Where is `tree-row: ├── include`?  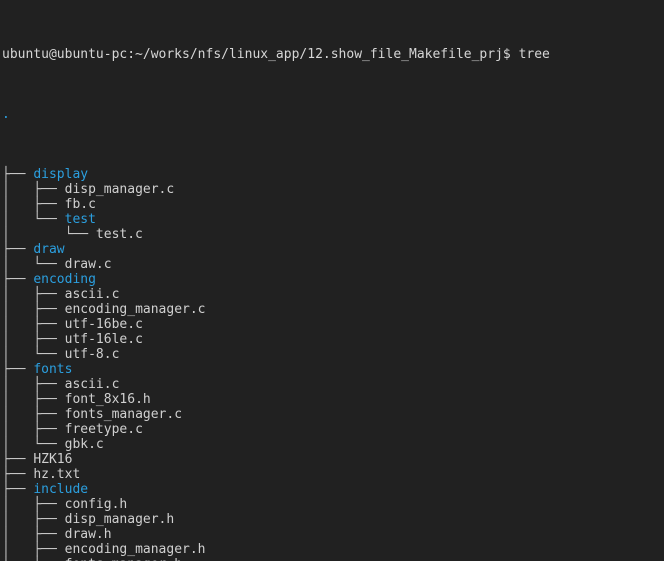
tree-row: ├── include is located at coordinates (333, 489).